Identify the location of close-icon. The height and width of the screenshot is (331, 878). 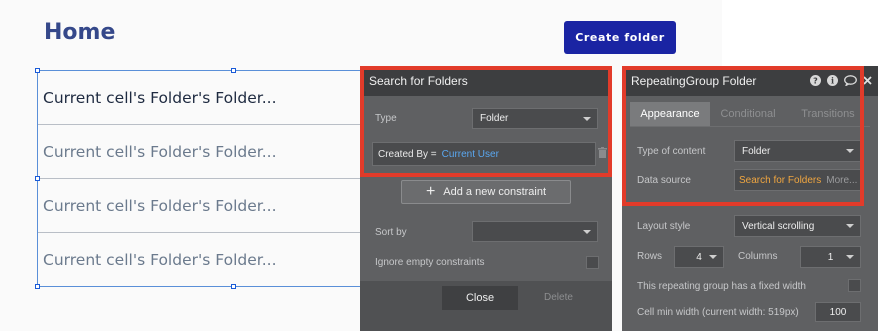
(867, 80).